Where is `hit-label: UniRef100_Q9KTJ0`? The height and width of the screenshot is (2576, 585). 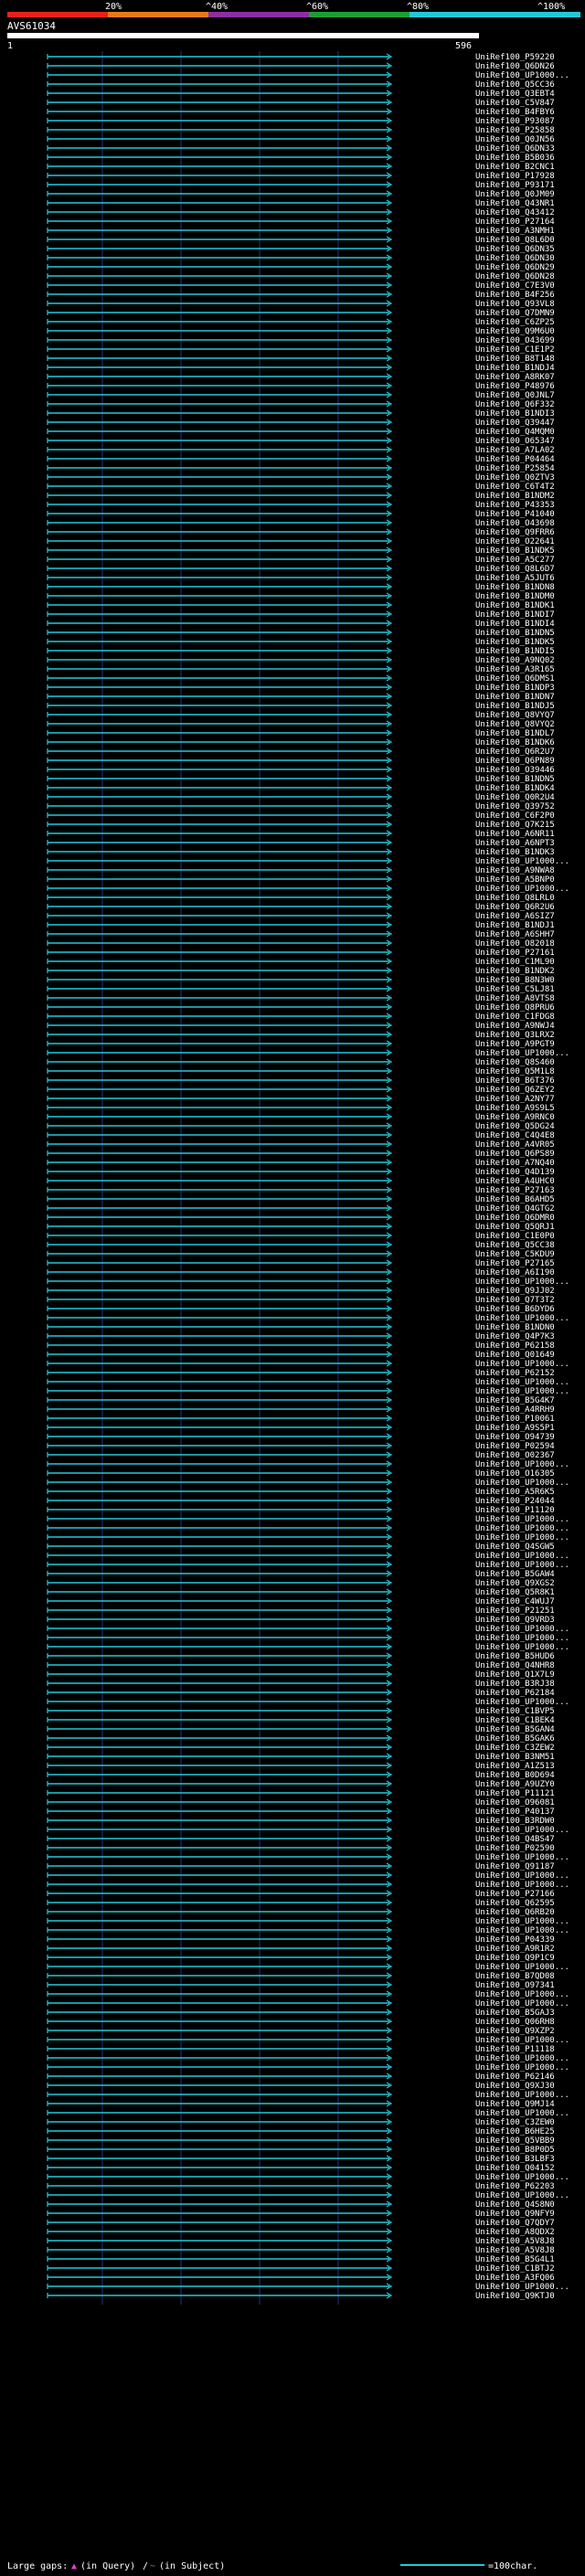
hit-label: UniRef100_Q9KTJ0 is located at coordinates (515, 2296).